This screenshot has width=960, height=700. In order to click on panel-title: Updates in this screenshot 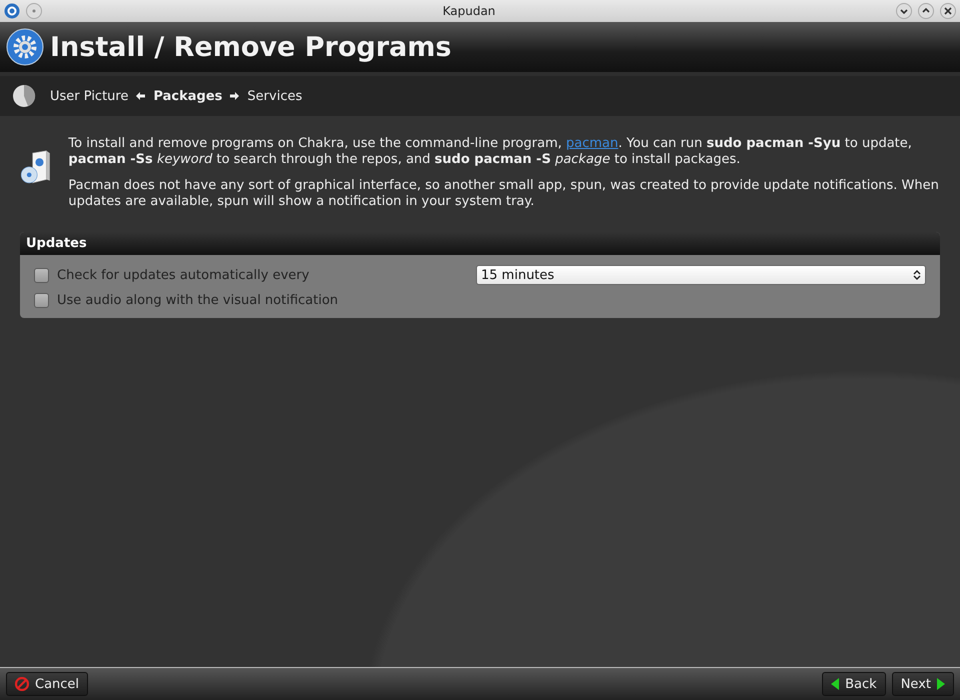, I will do `click(480, 243)`.